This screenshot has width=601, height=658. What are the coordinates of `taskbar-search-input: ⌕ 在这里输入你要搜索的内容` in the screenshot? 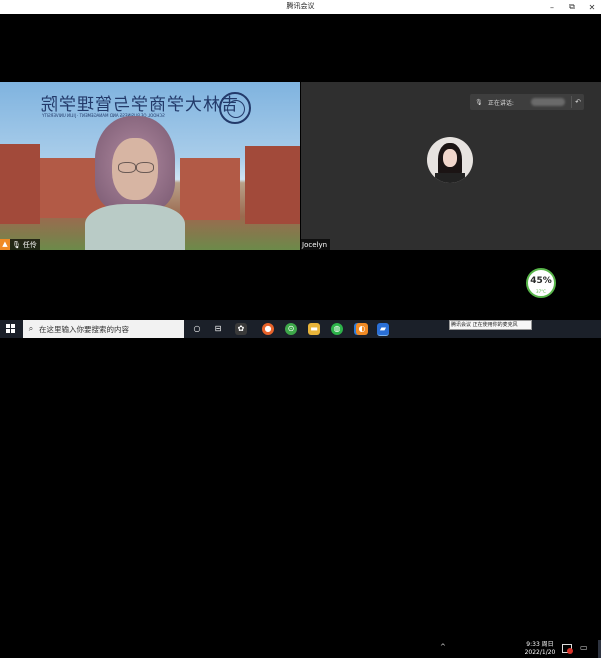 It's located at (103, 329).